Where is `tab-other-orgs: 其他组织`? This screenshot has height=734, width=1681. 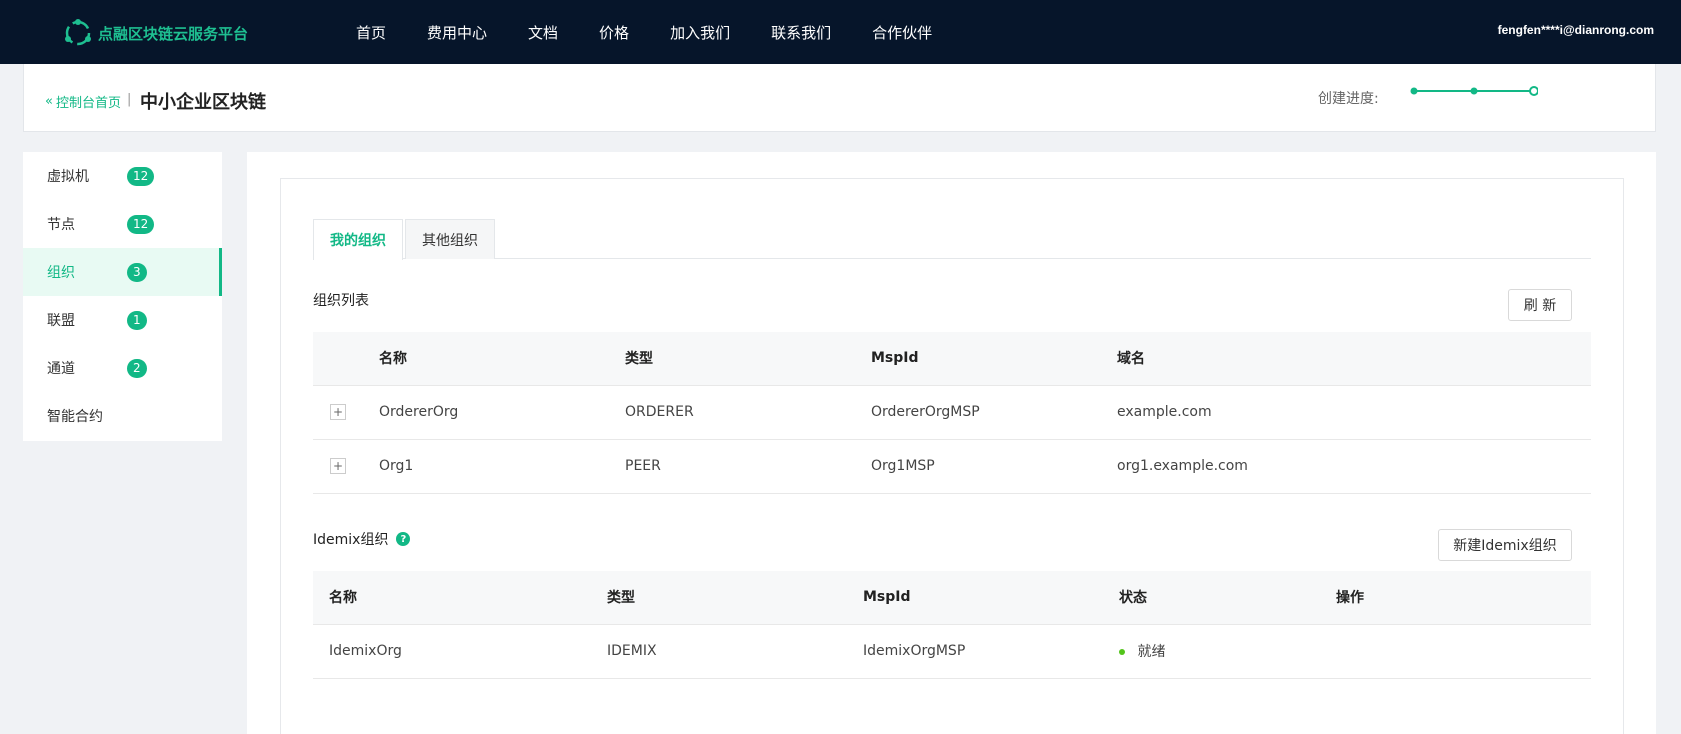
tab-other-orgs: 其他组织 is located at coordinates (450, 239).